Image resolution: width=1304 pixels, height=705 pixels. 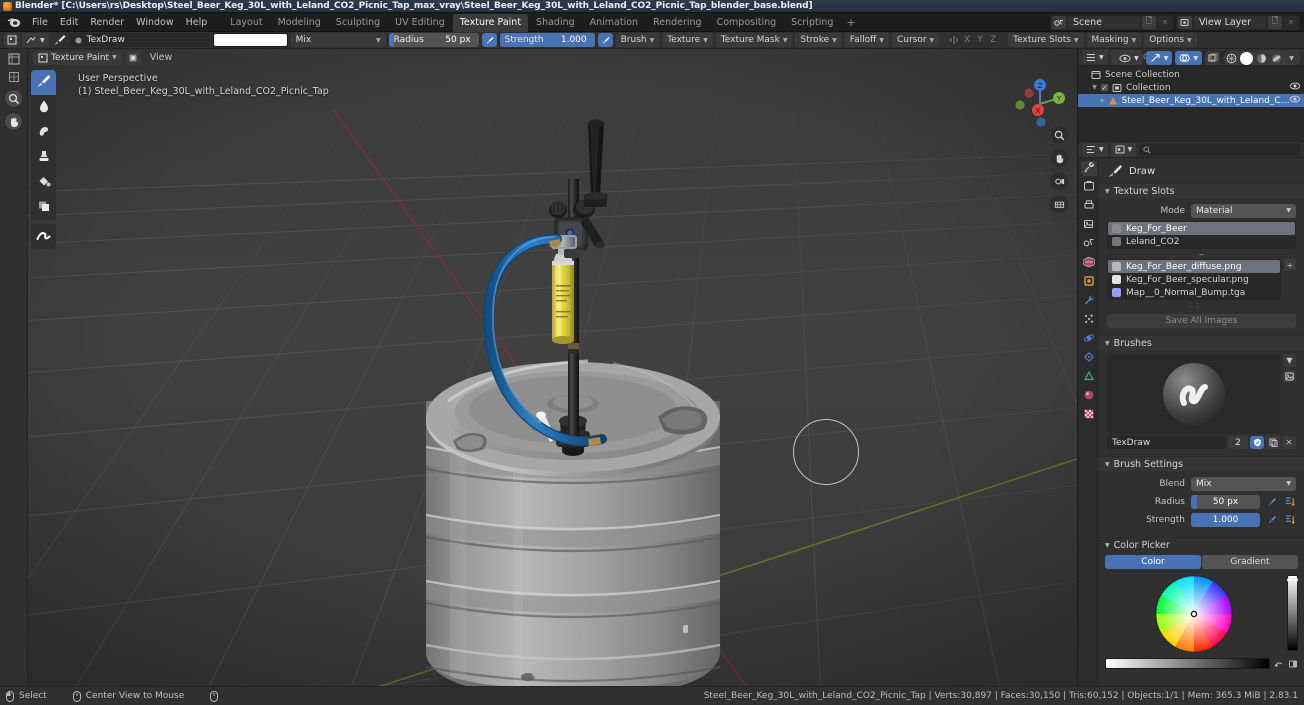 What do you see at coordinates (69, 22) in the screenshot?
I see `menu-edit: Edit` at bounding box center [69, 22].